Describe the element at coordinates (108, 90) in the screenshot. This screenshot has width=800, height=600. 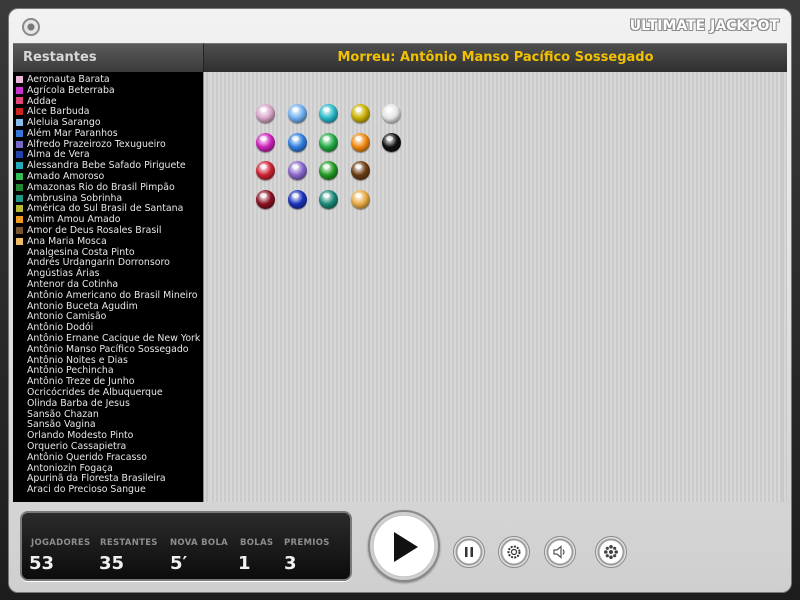
I see `player-row: Agrícola Beterraba` at that location.